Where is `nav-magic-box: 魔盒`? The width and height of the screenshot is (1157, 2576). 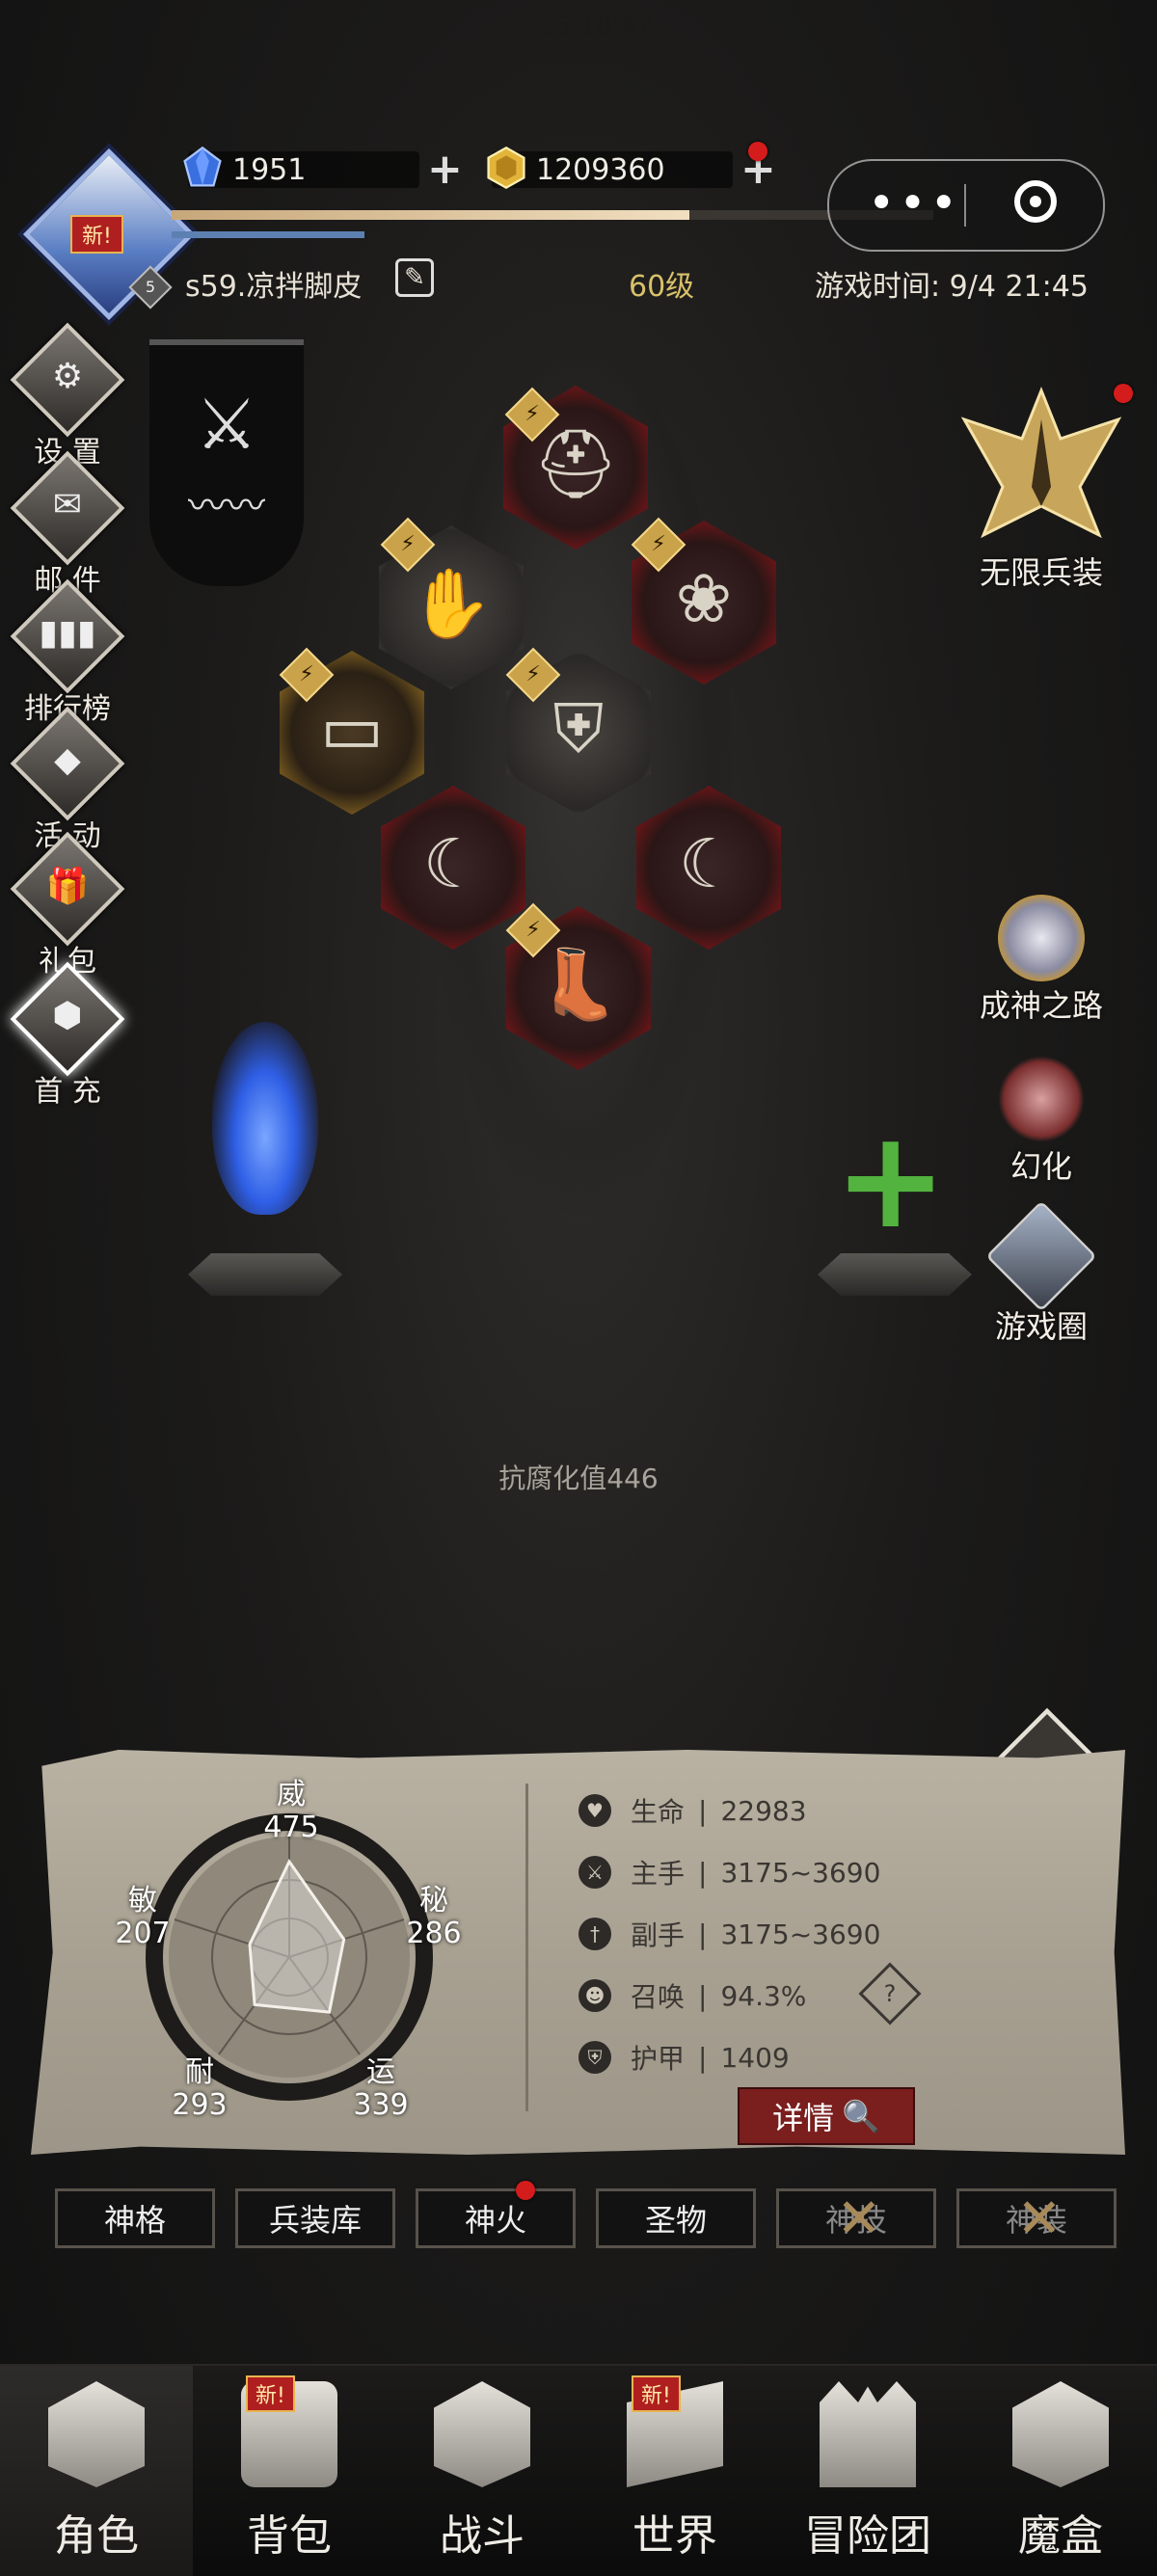 nav-magic-box: 魔盒 is located at coordinates (1060, 2471).